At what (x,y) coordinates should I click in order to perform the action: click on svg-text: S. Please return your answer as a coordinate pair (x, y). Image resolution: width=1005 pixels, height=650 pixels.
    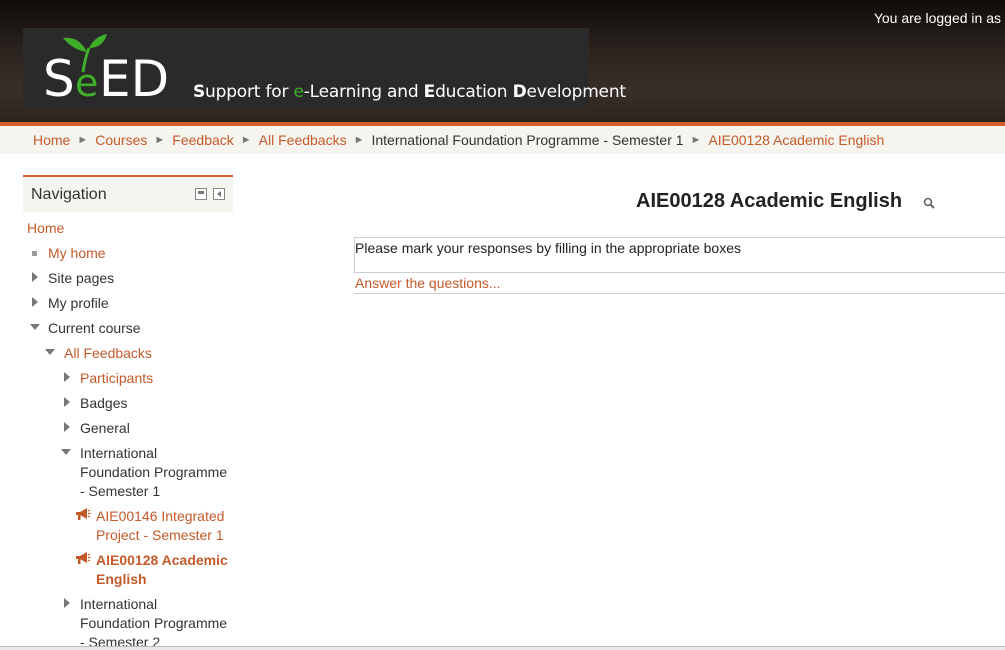
    Looking at the image, I should click on (59, 78).